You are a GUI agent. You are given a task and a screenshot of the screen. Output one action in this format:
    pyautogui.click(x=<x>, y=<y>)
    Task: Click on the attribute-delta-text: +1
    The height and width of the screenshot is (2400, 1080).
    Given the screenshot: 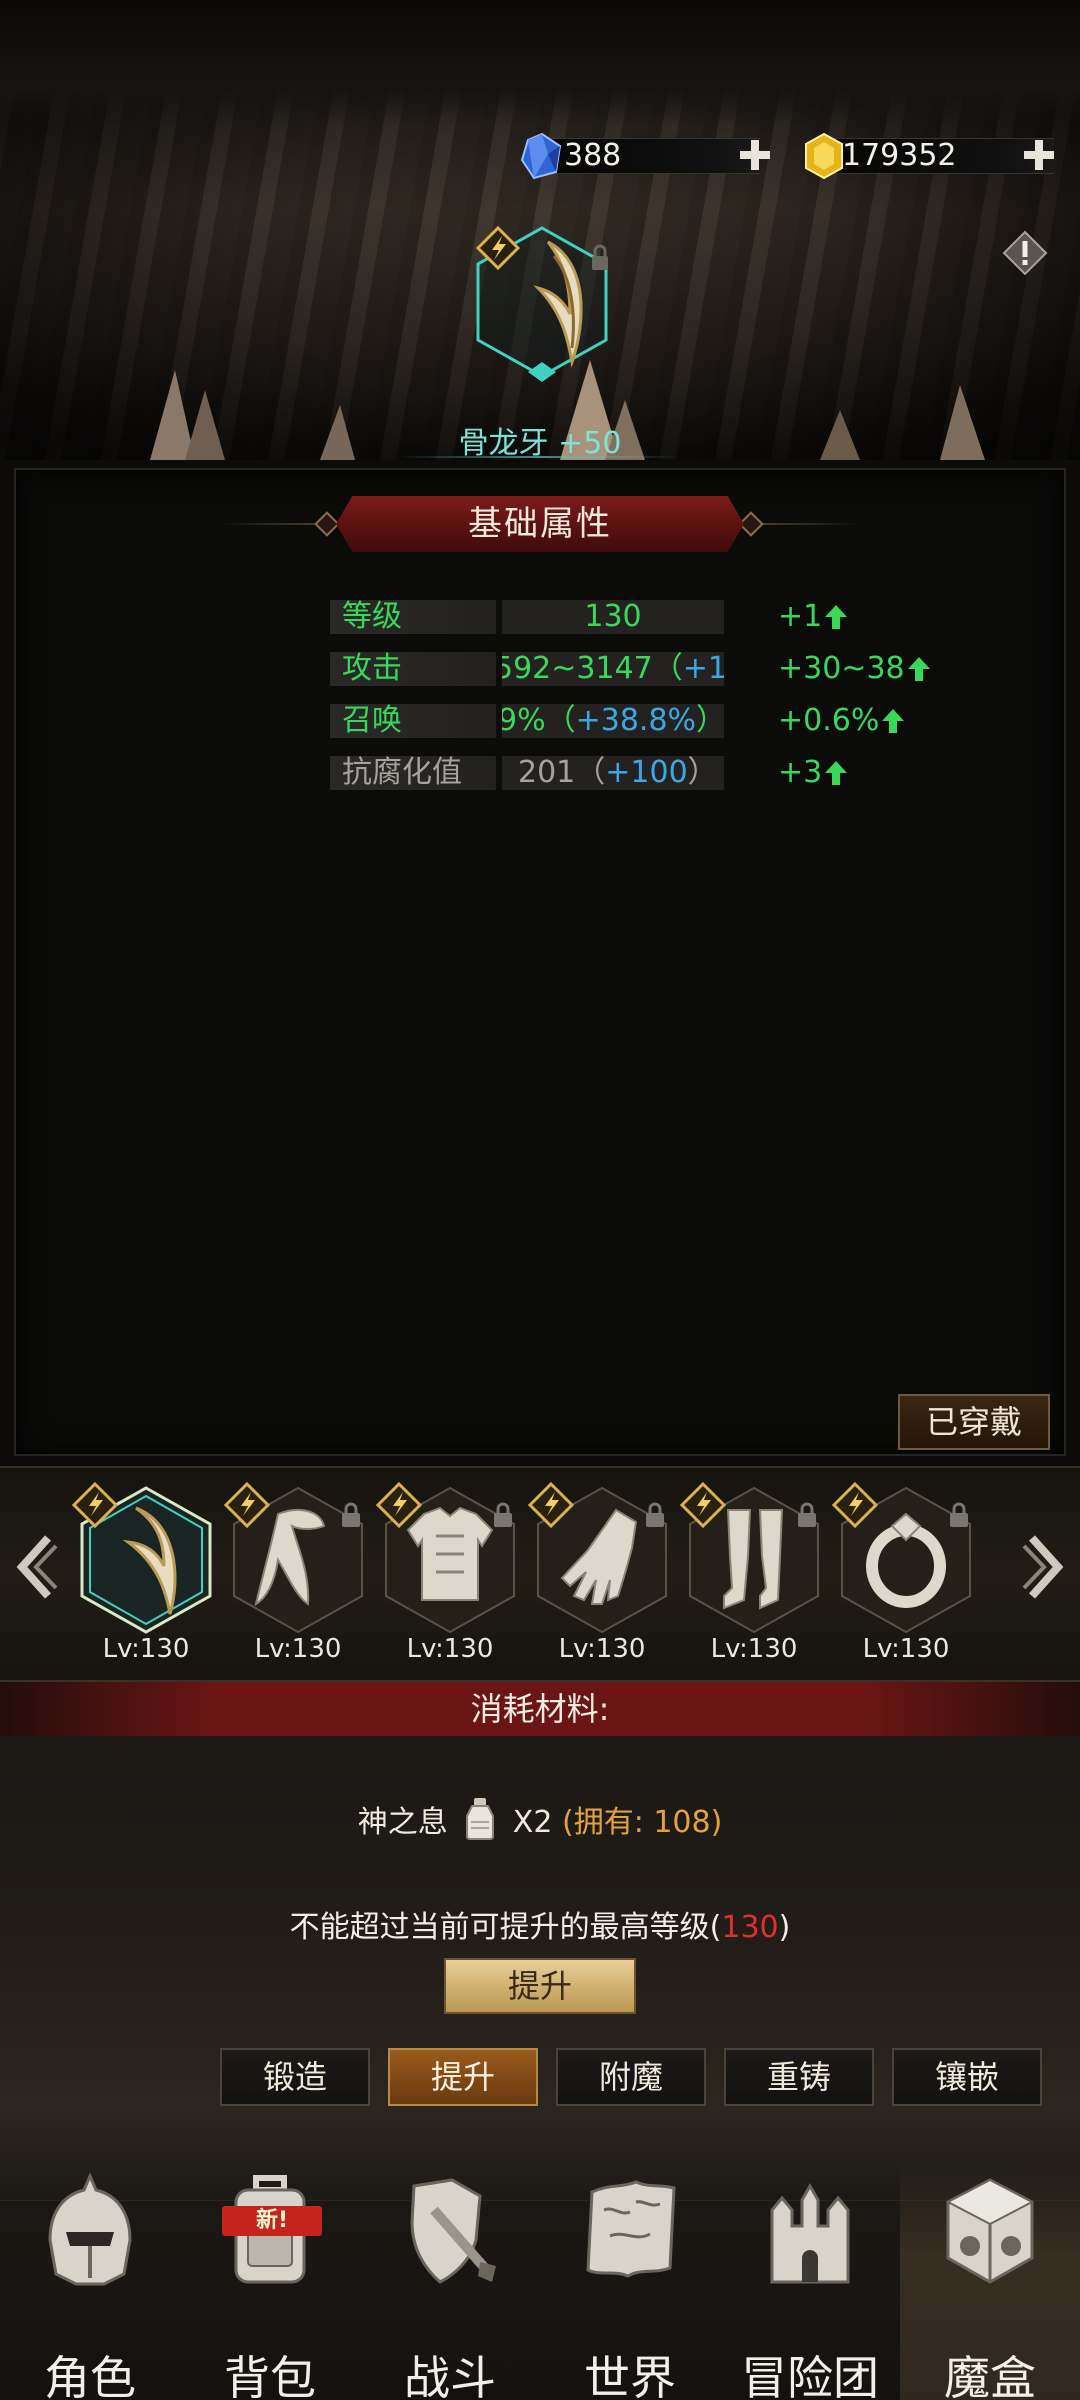 What is the action you would take?
    pyautogui.click(x=800, y=616)
    